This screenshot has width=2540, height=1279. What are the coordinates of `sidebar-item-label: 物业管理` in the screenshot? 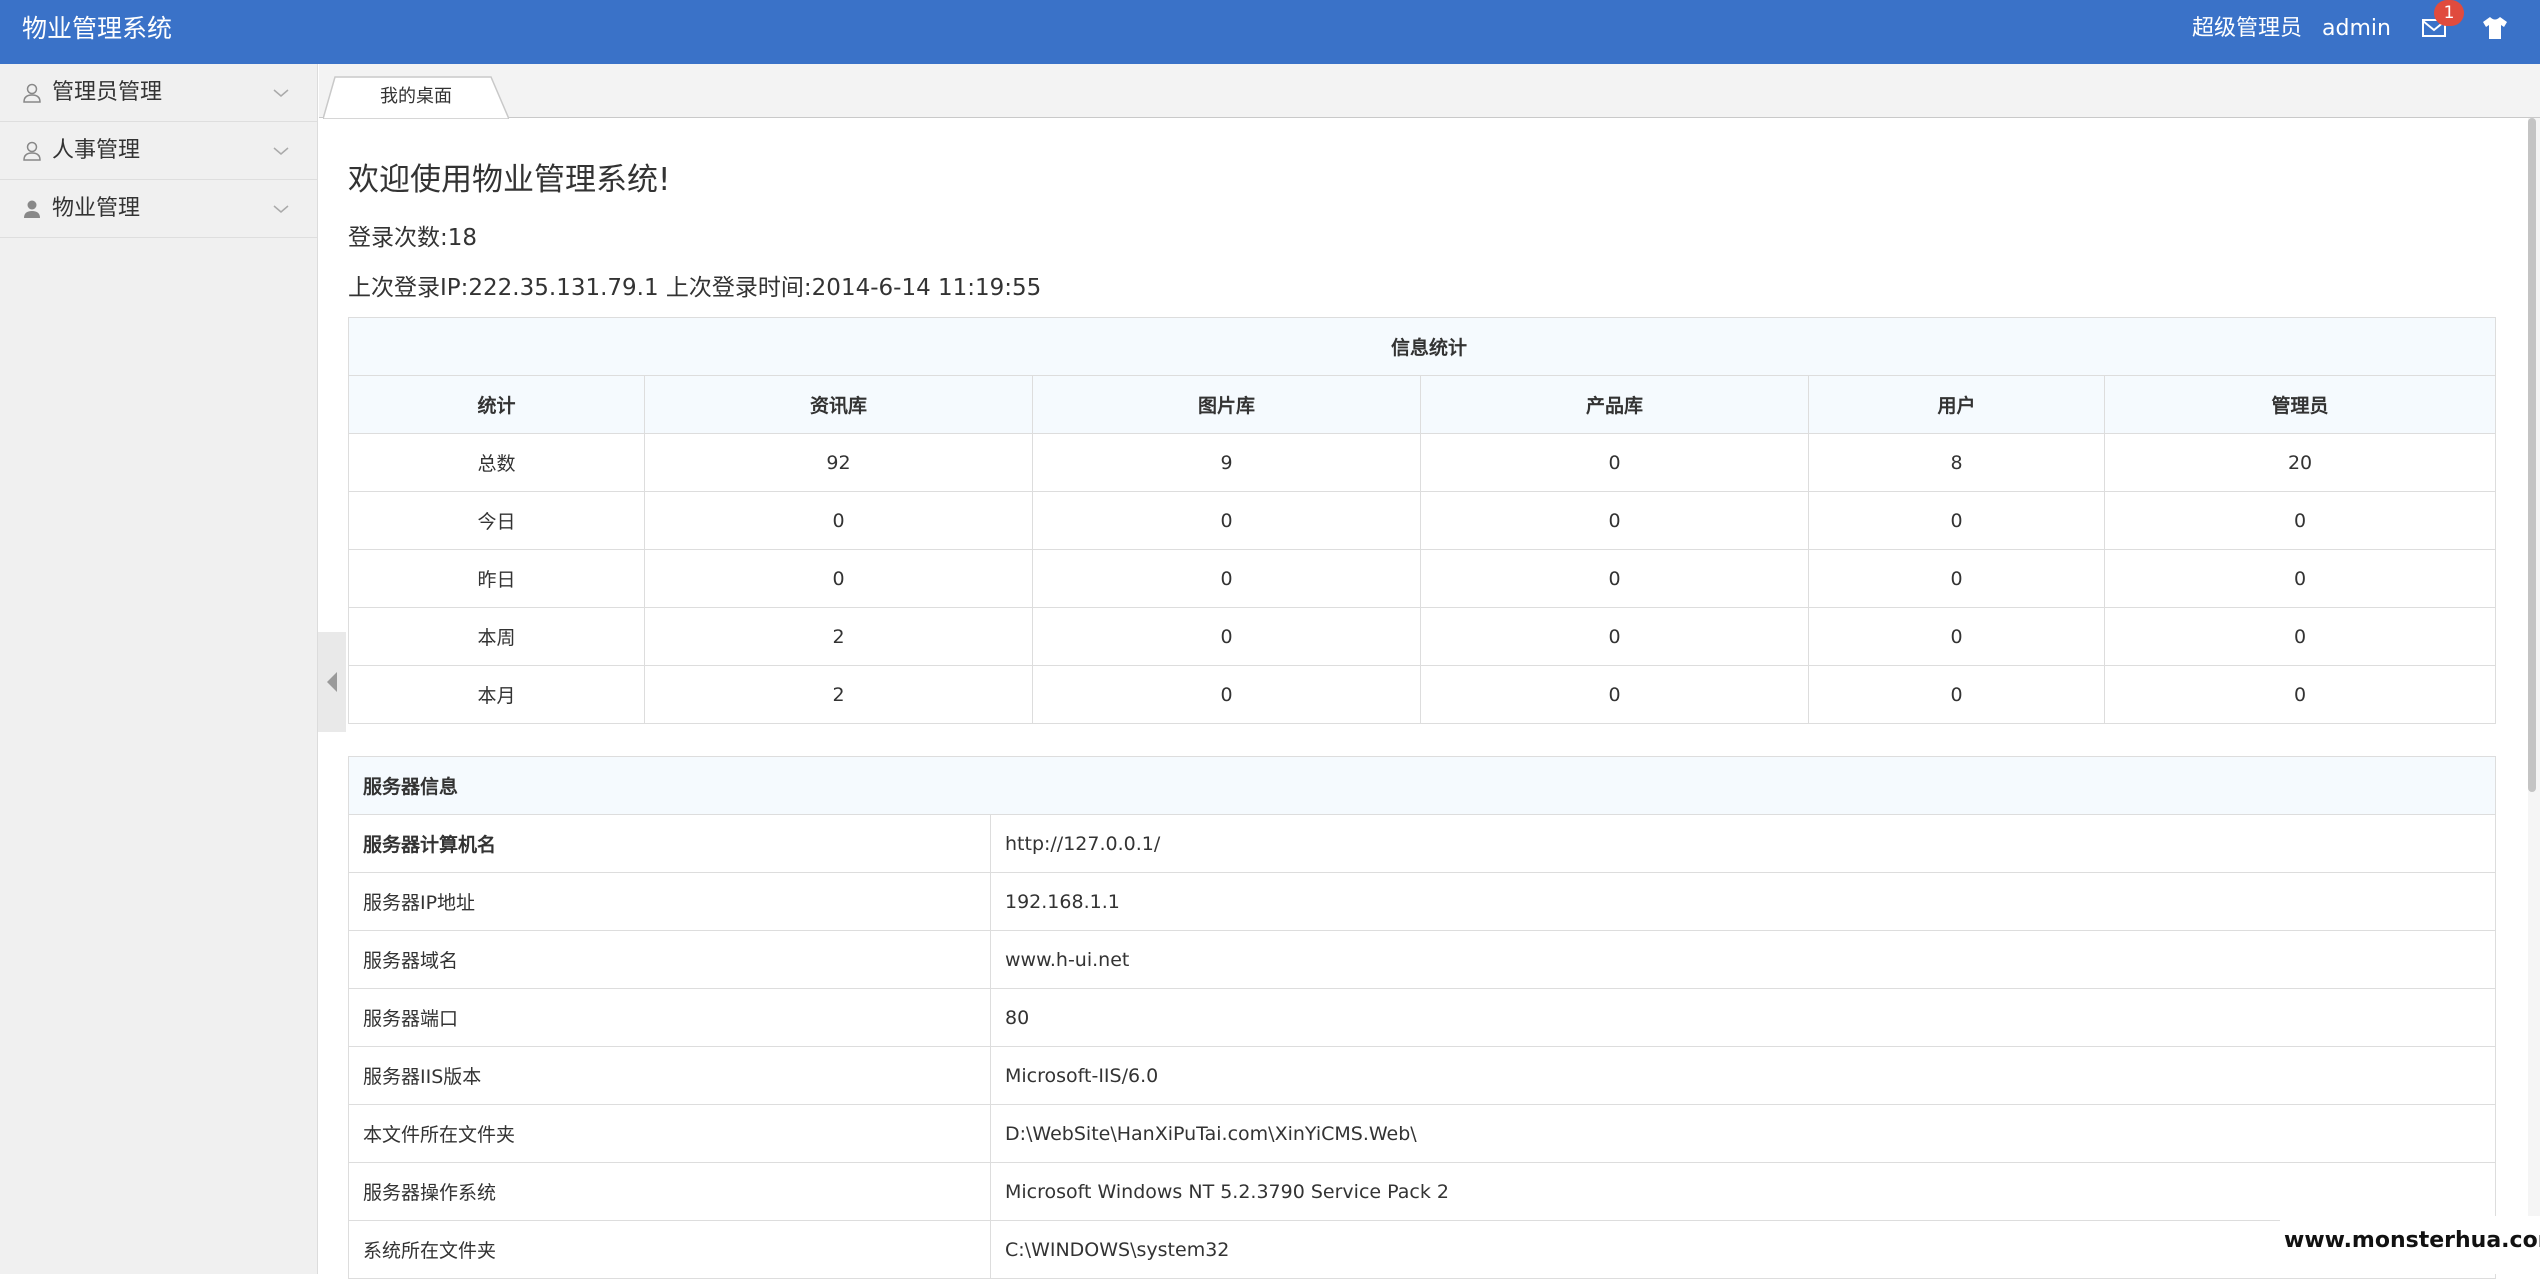 It's located at (96, 208).